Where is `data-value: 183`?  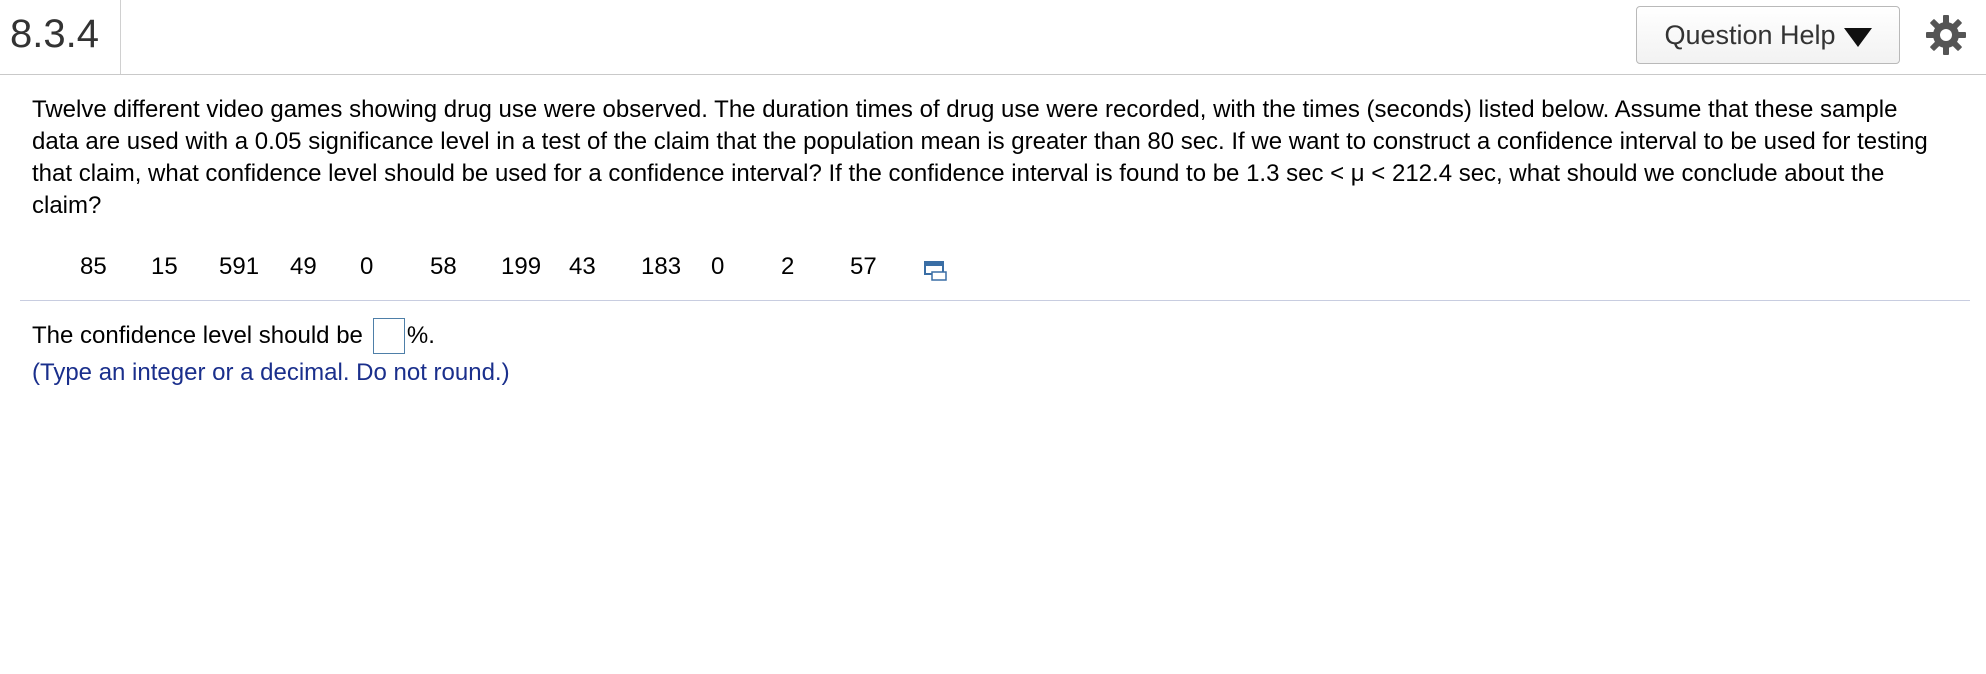
data-value: 183 is located at coordinates (661, 266).